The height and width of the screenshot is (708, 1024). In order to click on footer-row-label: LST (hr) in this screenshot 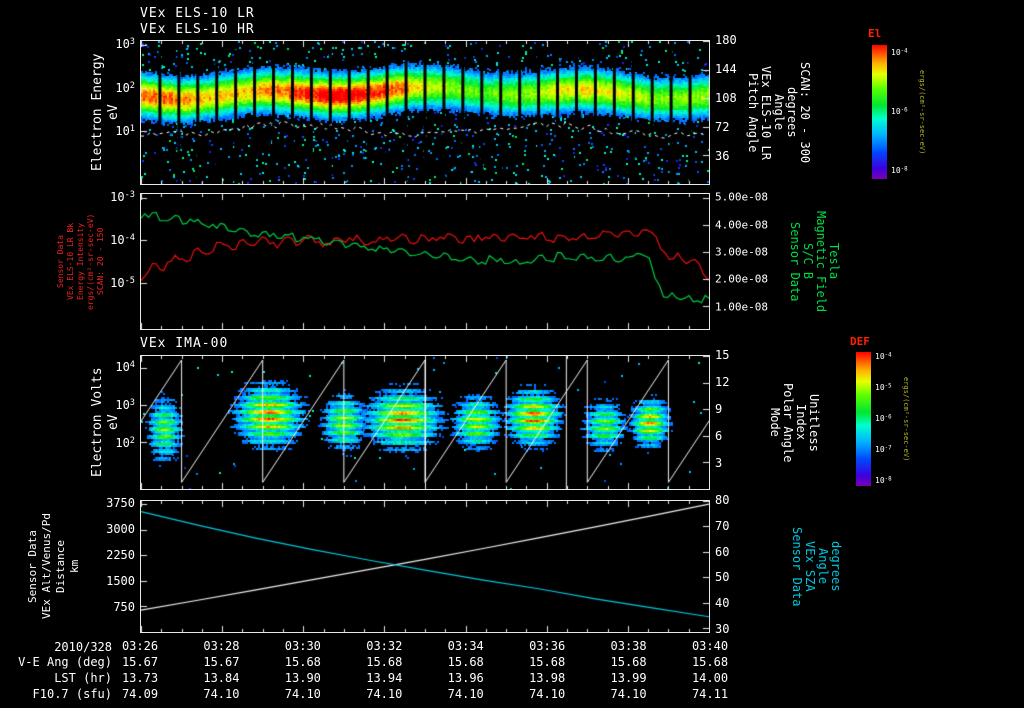, I will do `click(83, 678)`.